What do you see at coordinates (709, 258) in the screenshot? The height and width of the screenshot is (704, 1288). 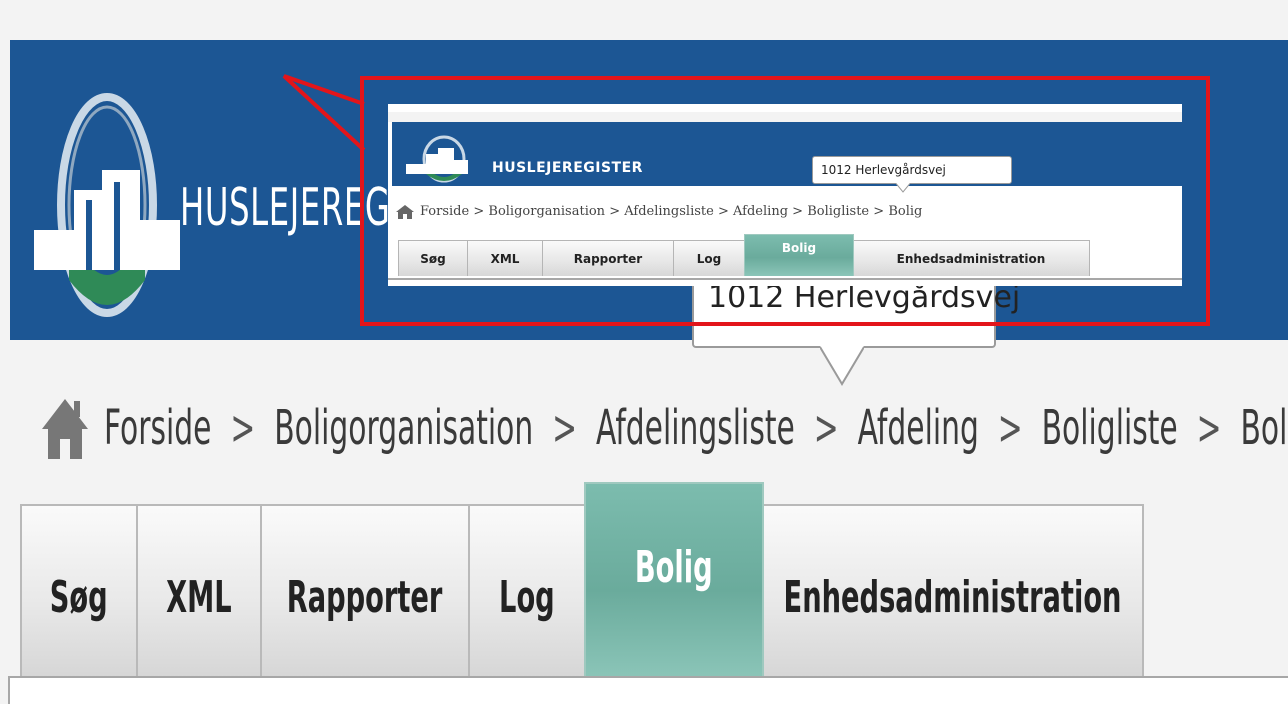 I see `inset-tab-log: Log` at bounding box center [709, 258].